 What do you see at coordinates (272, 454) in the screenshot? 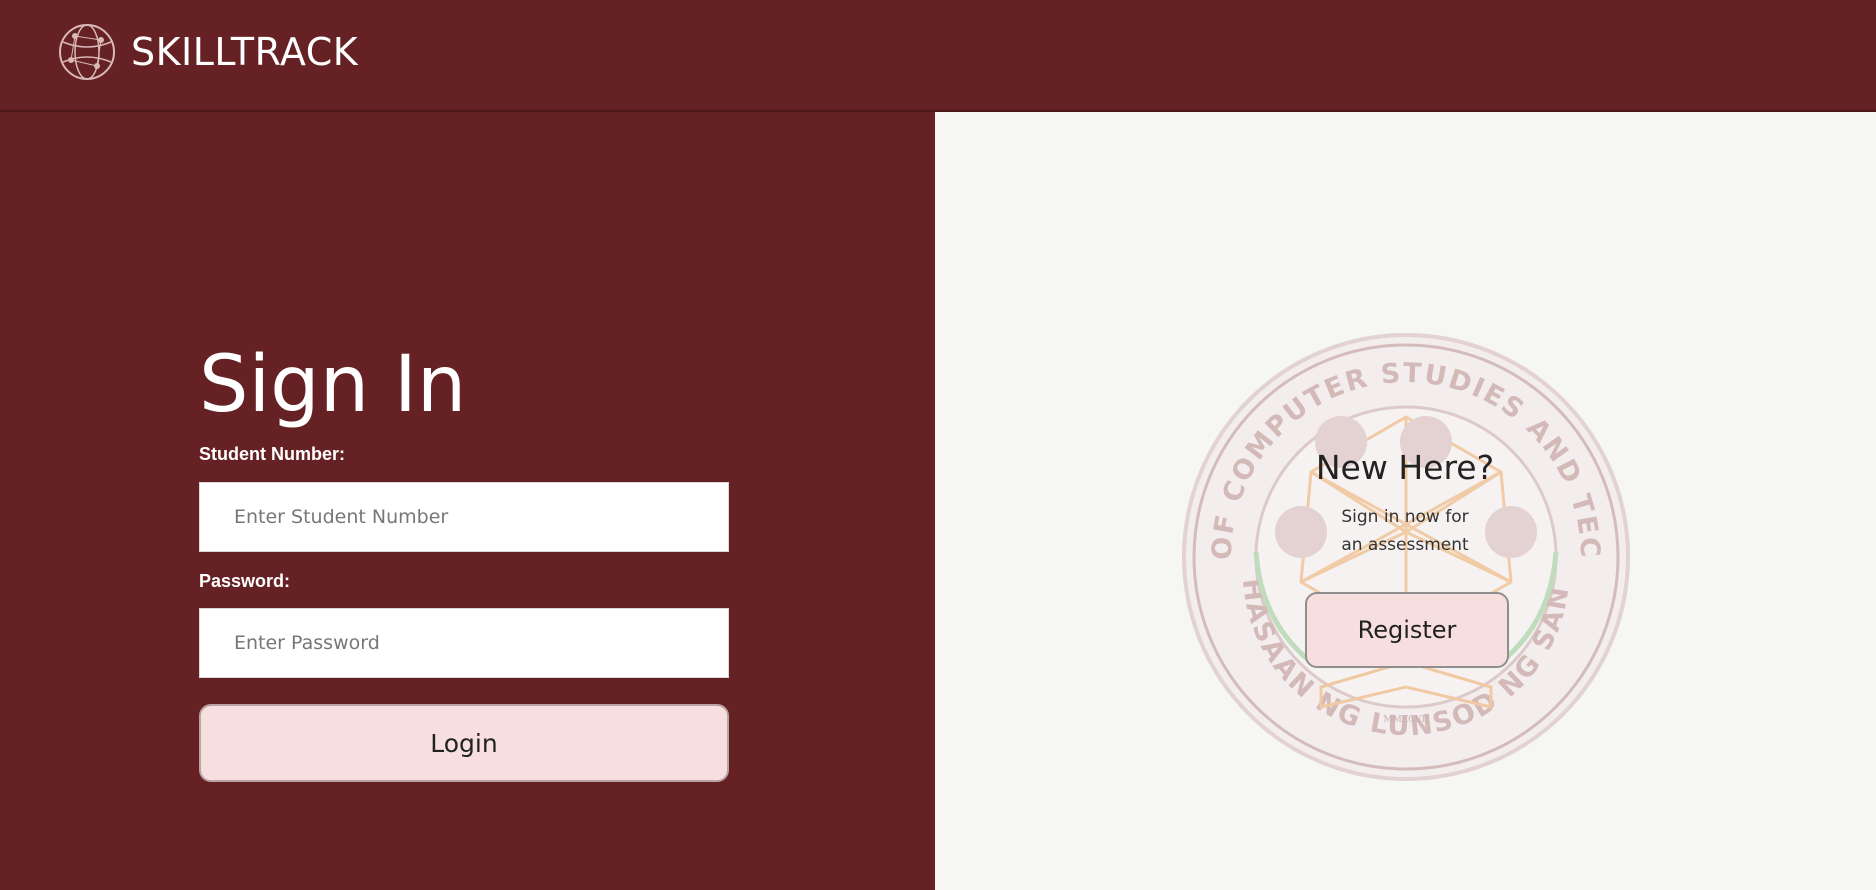
I see `student-number-label: Student Number:` at bounding box center [272, 454].